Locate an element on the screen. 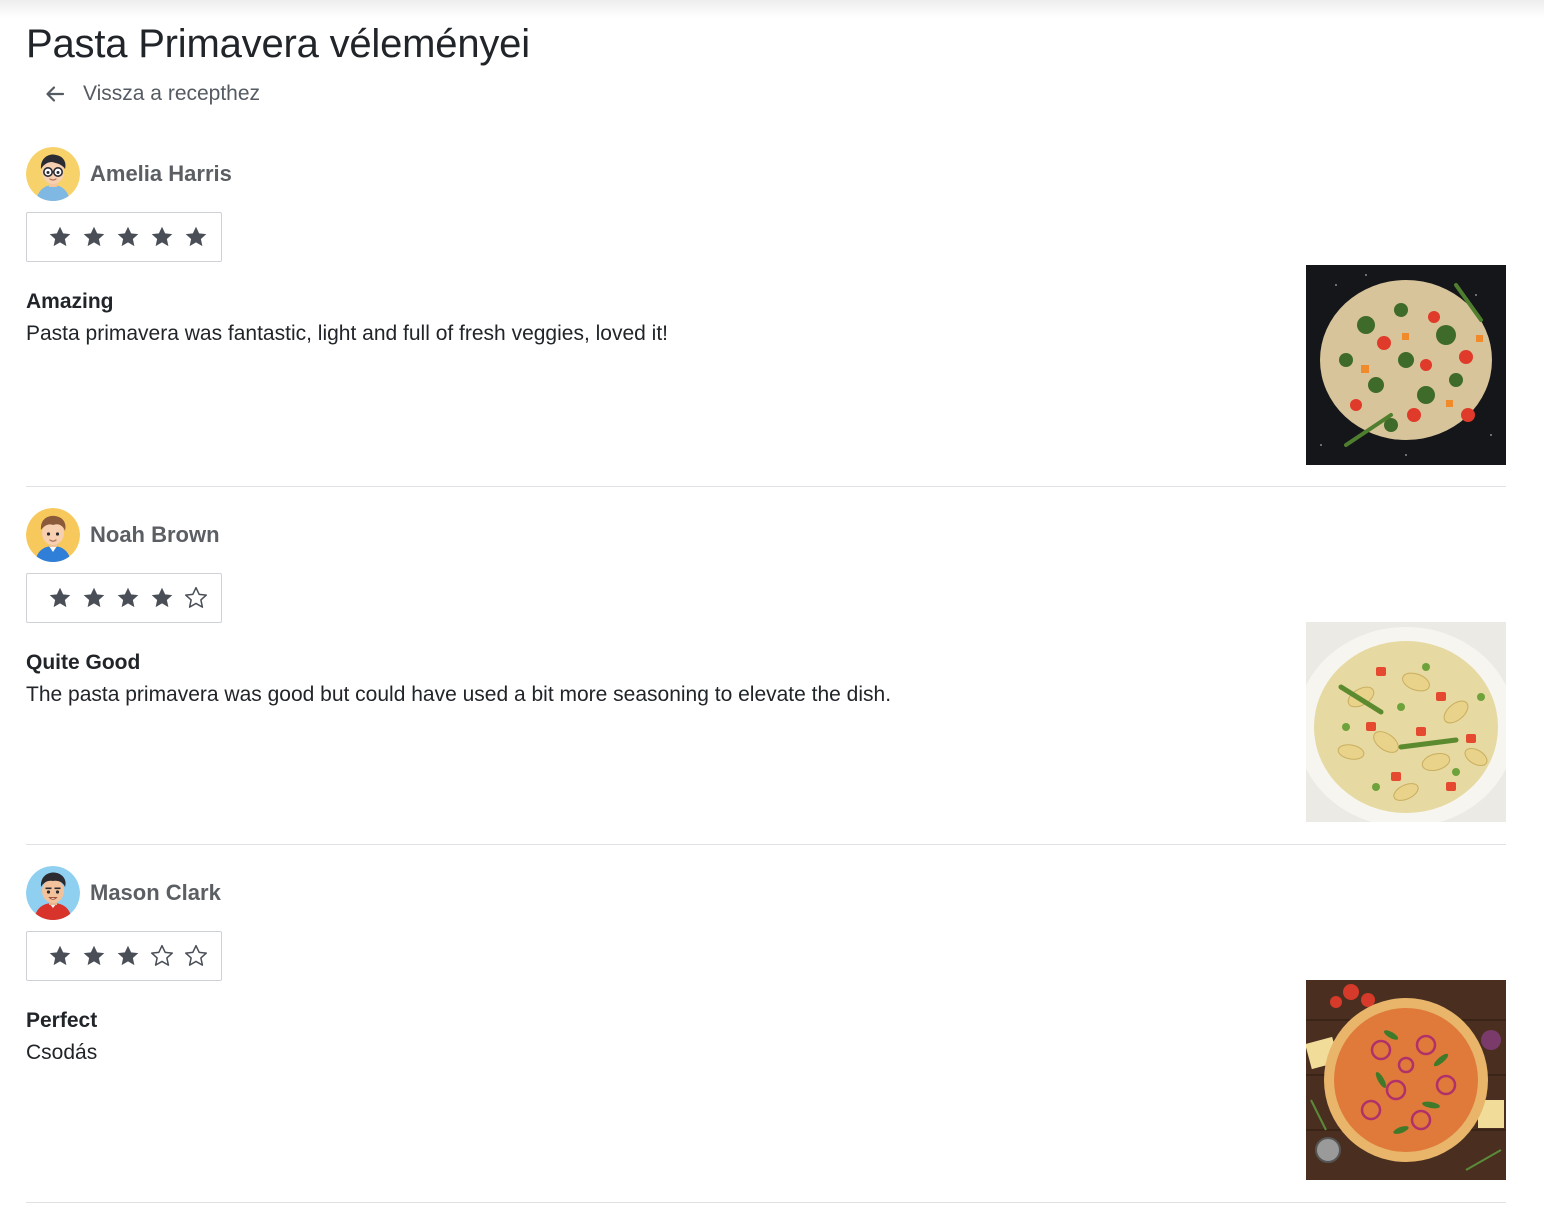 The height and width of the screenshot is (1214, 1544). review-text: Csodás is located at coordinates (62, 1052).